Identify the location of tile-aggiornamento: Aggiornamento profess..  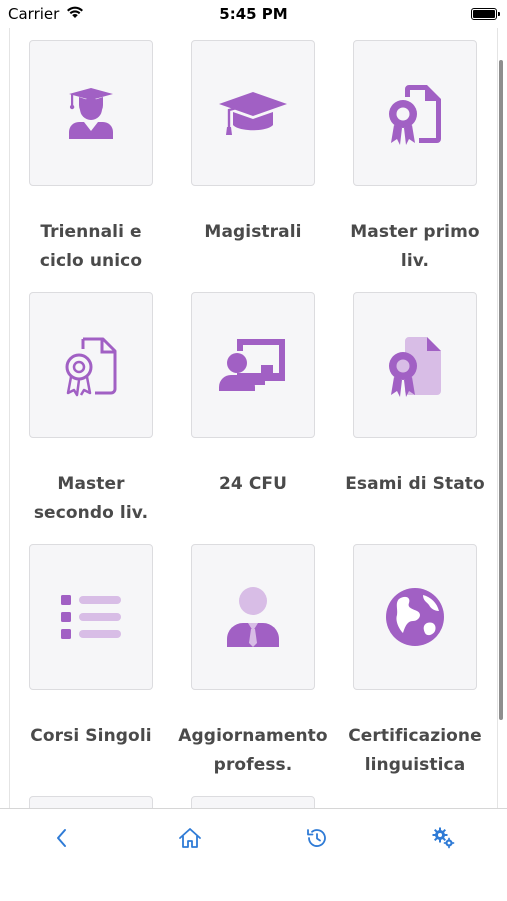
(253, 674).